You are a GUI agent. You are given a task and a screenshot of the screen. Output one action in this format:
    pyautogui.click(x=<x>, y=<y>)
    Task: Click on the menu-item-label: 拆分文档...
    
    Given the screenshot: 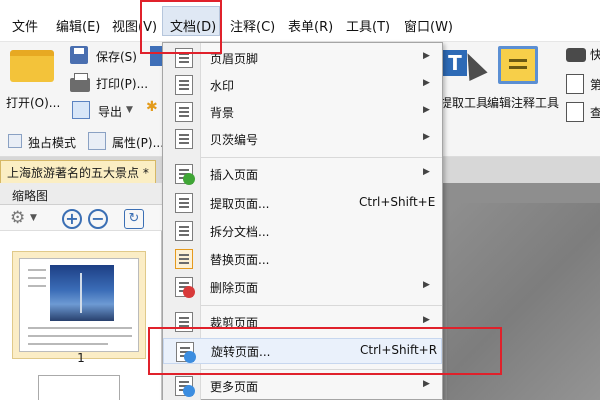 What is the action you would take?
    pyautogui.click(x=240, y=232)
    